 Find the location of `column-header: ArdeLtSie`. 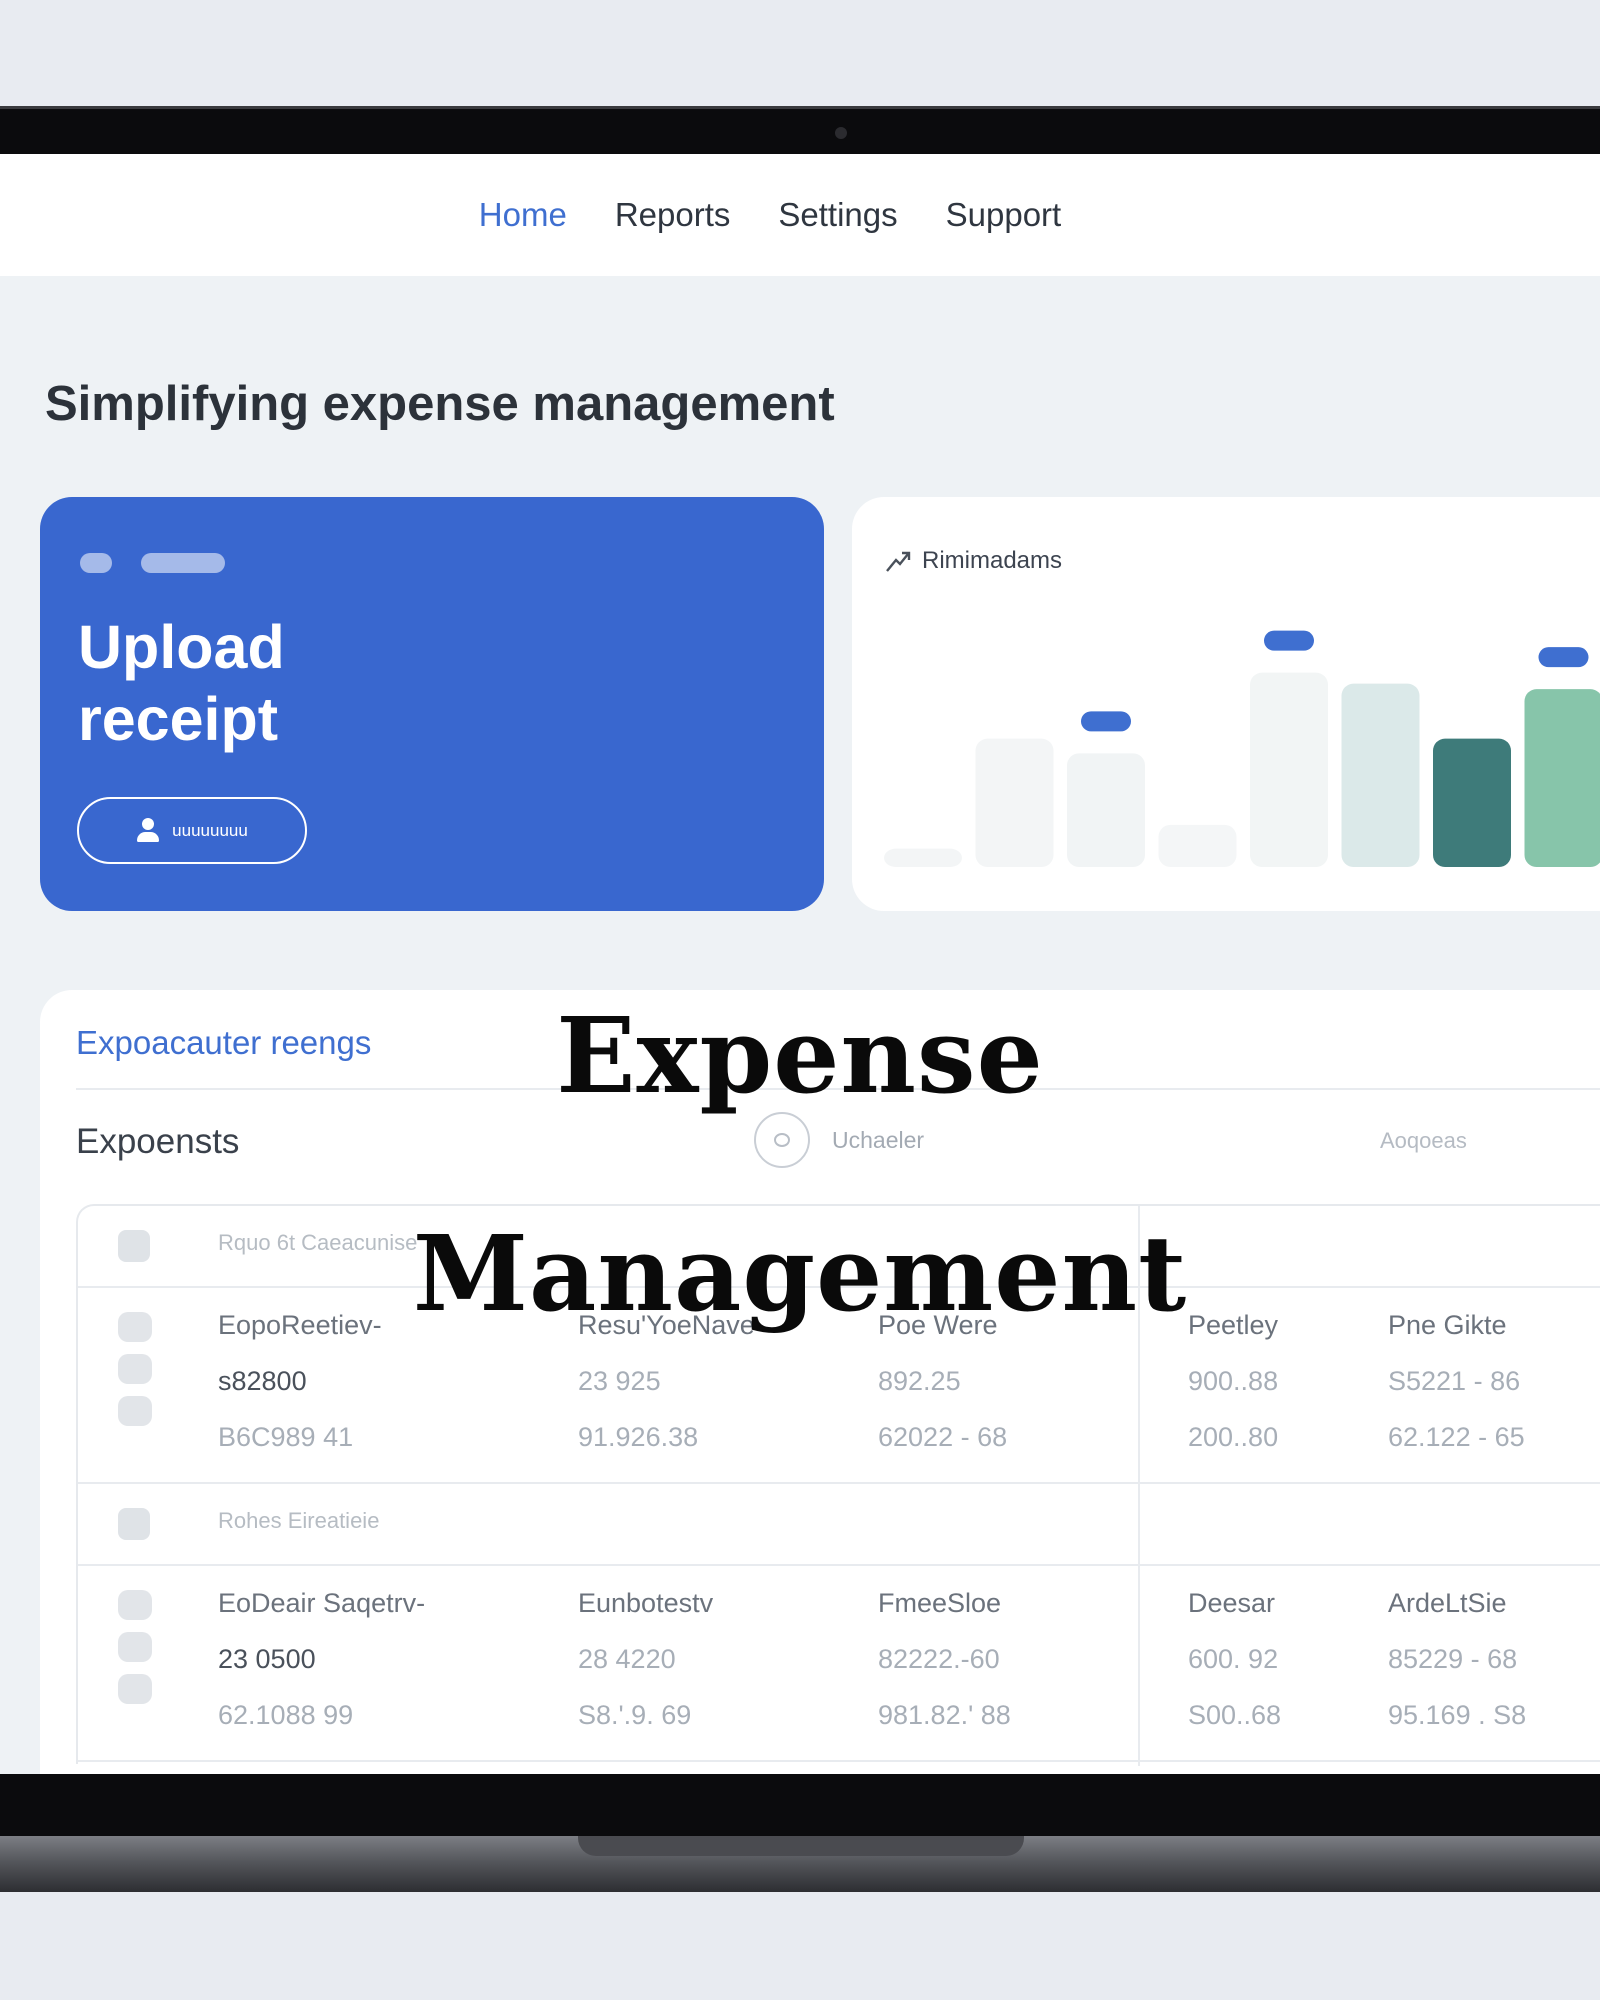

column-header: ArdeLtSie is located at coordinates (1447, 1603).